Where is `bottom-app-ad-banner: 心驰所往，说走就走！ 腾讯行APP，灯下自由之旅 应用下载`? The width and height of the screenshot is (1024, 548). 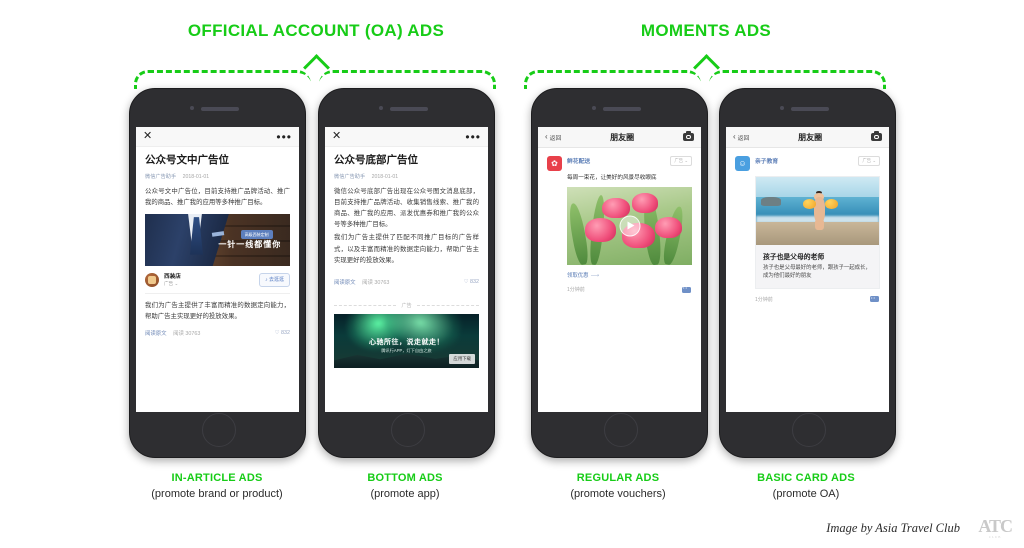 bottom-app-ad-banner: 心驰所往，说走就走！ 腾讯行APP，灯下自由之旅 应用下载 is located at coordinates (406, 341).